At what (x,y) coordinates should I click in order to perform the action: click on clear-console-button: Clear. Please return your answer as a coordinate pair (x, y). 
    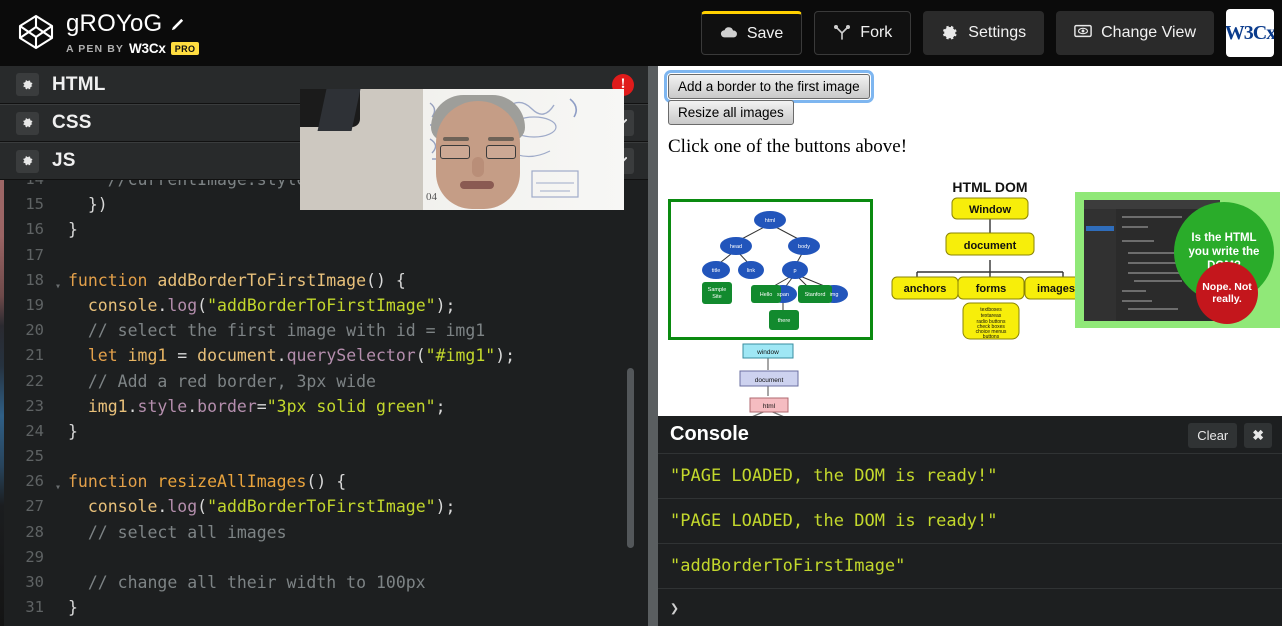
    Looking at the image, I should click on (1213, 435).